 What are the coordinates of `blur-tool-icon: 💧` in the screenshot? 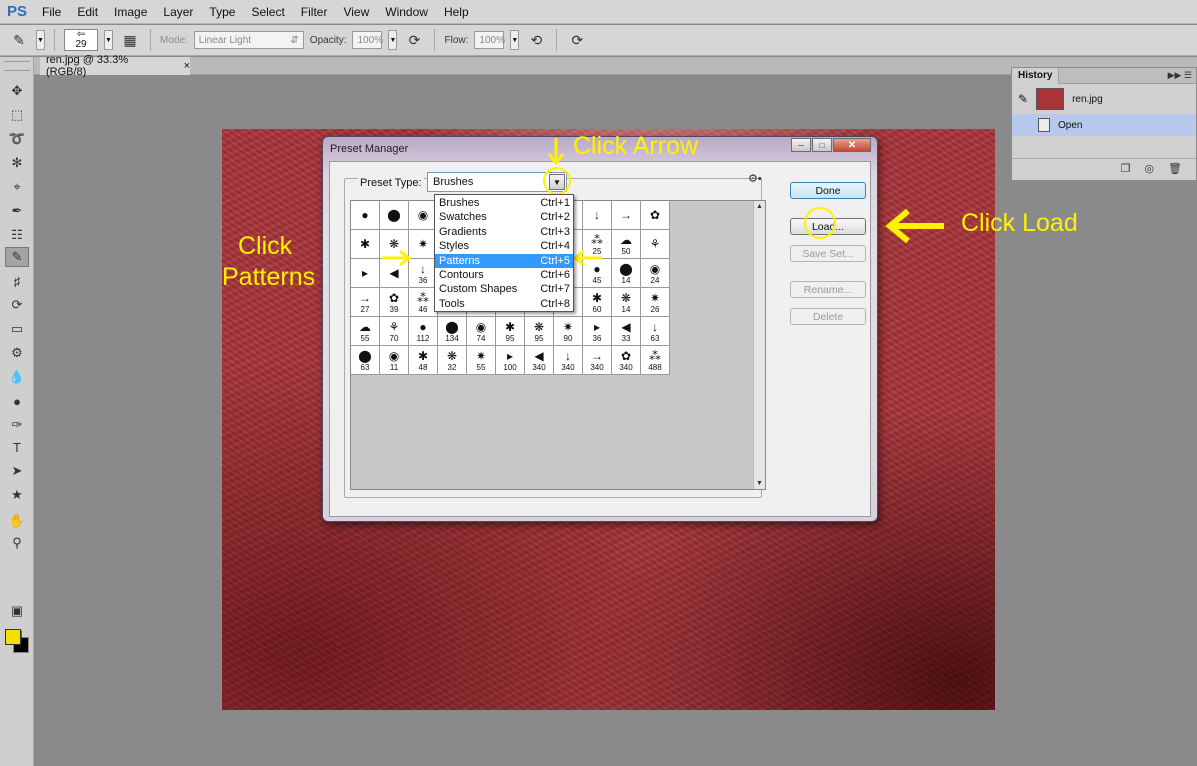 It's located at (17, 377).